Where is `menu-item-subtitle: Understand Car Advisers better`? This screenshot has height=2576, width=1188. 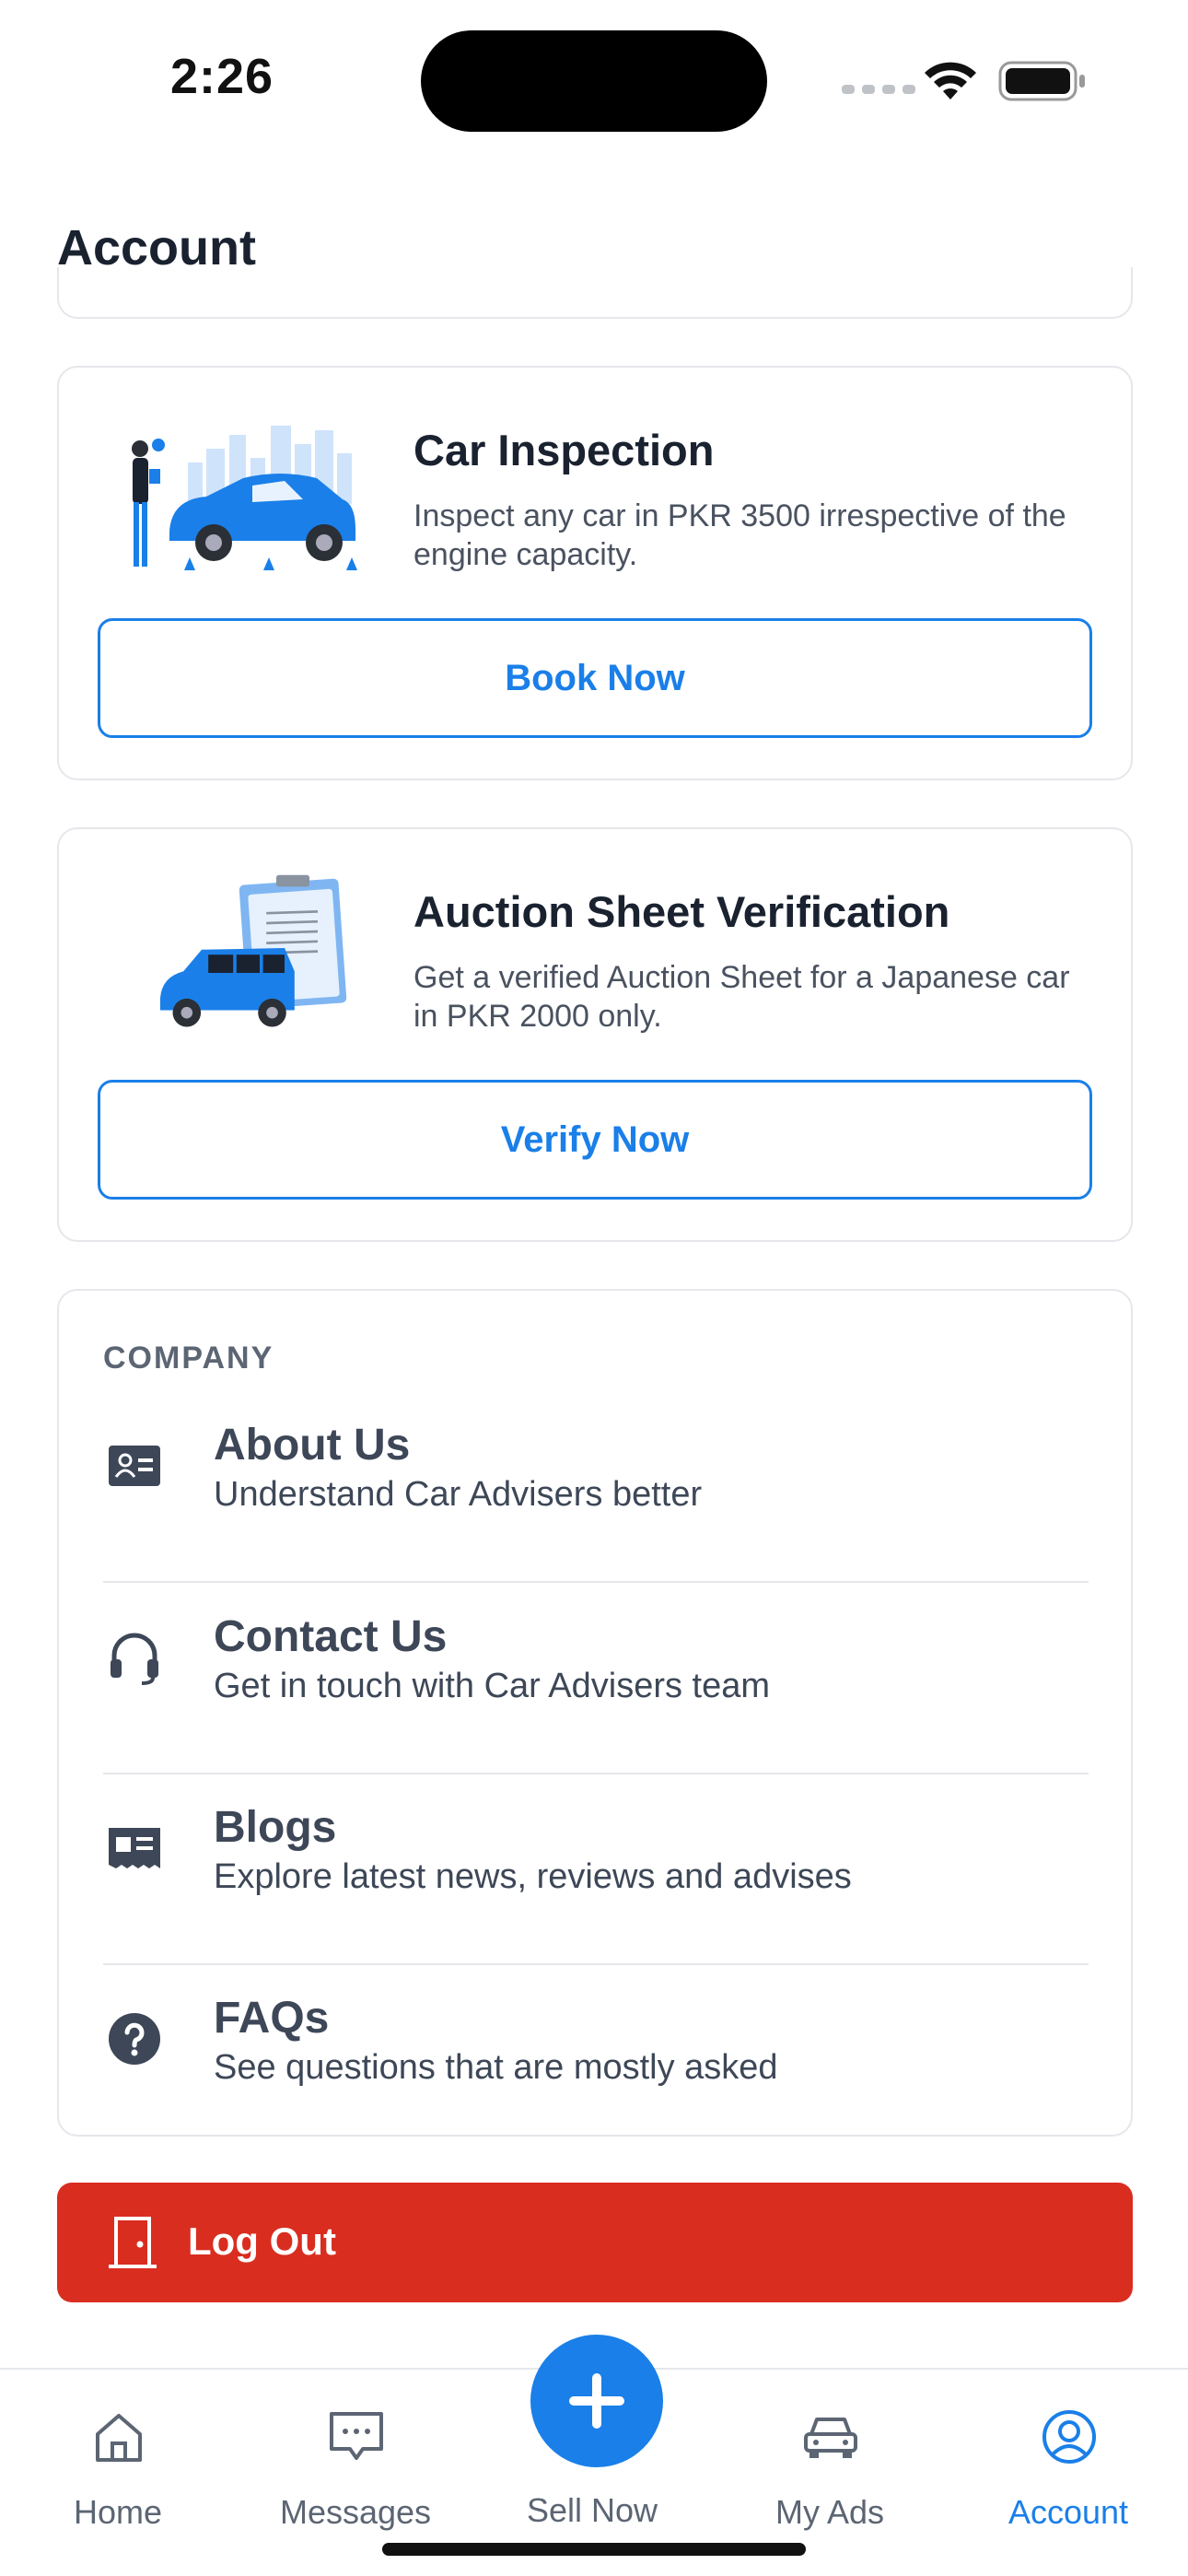
menu-item-subtitle: Understand Car Advisers better is located at coordinates (458, 1494).